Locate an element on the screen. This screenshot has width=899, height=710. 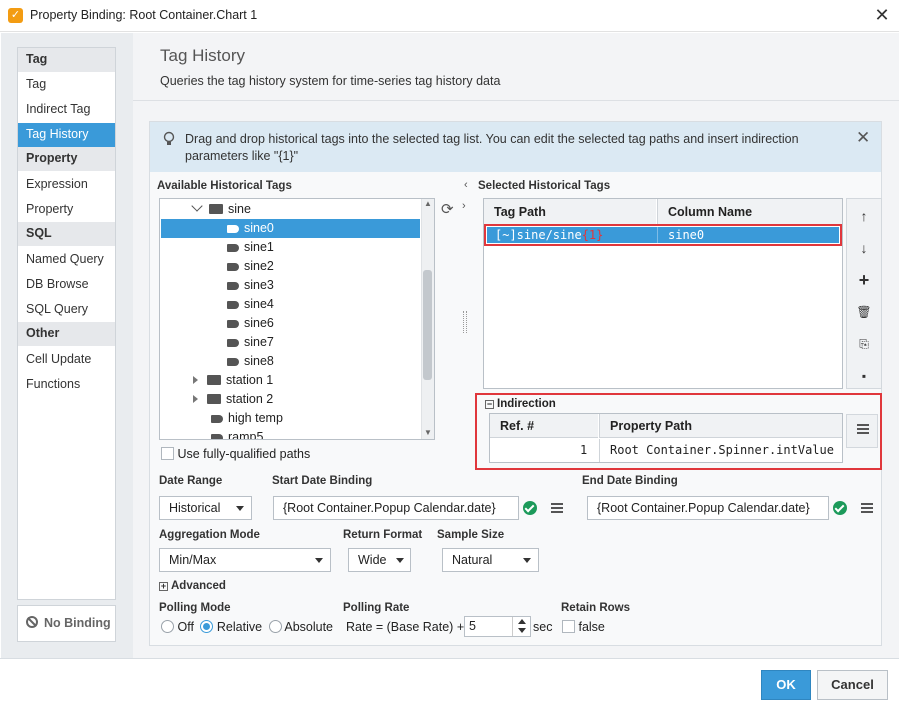
start-valid-check-icon is located at coordinates (530, 508).